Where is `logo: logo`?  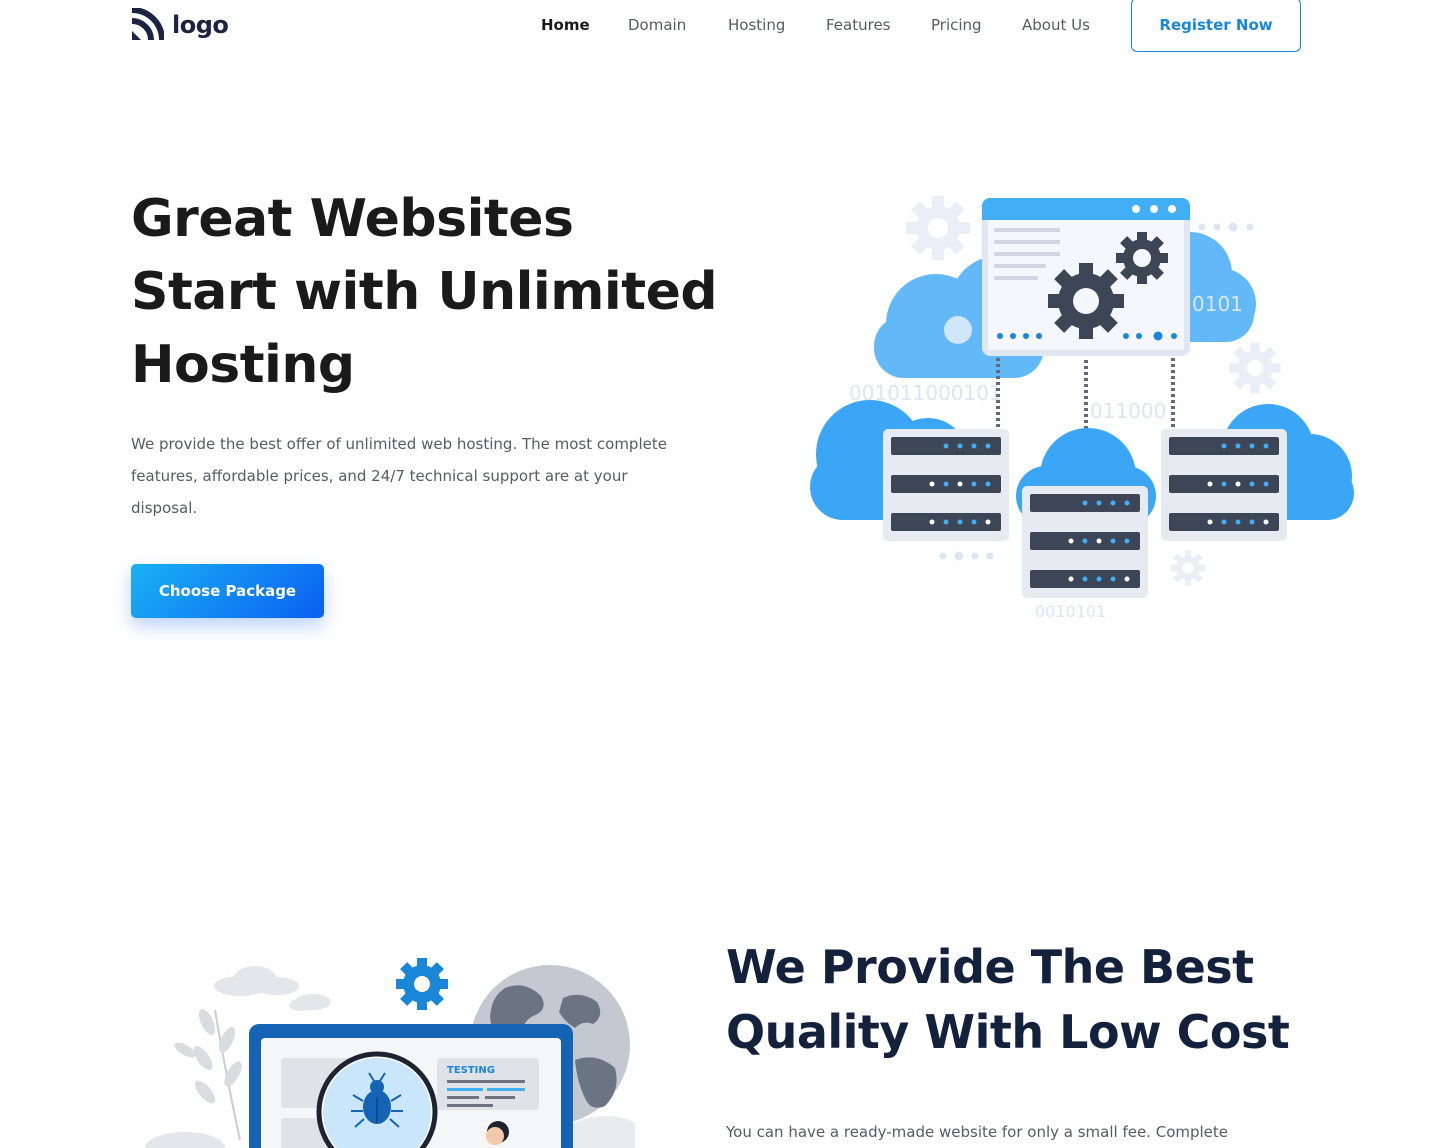
logo: logo is located at coordinates (179, 25).